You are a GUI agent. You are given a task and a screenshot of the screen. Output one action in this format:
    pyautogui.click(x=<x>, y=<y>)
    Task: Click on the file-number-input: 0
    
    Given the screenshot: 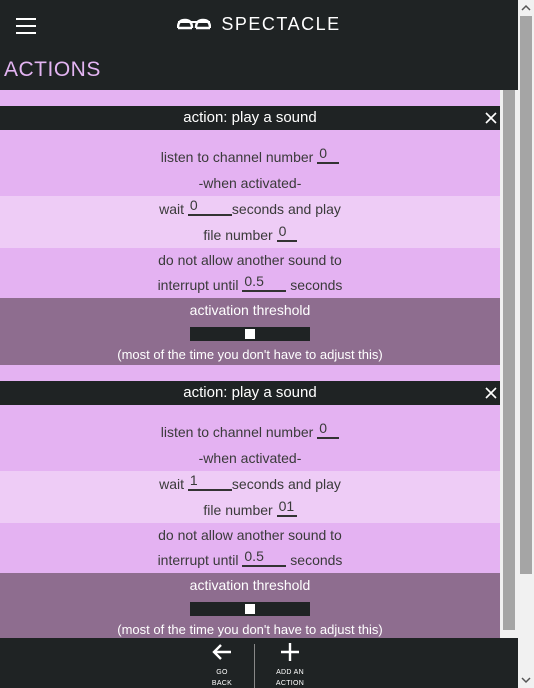 What is the action you would take?
    pyautogui.click(x=286, y=232)
    